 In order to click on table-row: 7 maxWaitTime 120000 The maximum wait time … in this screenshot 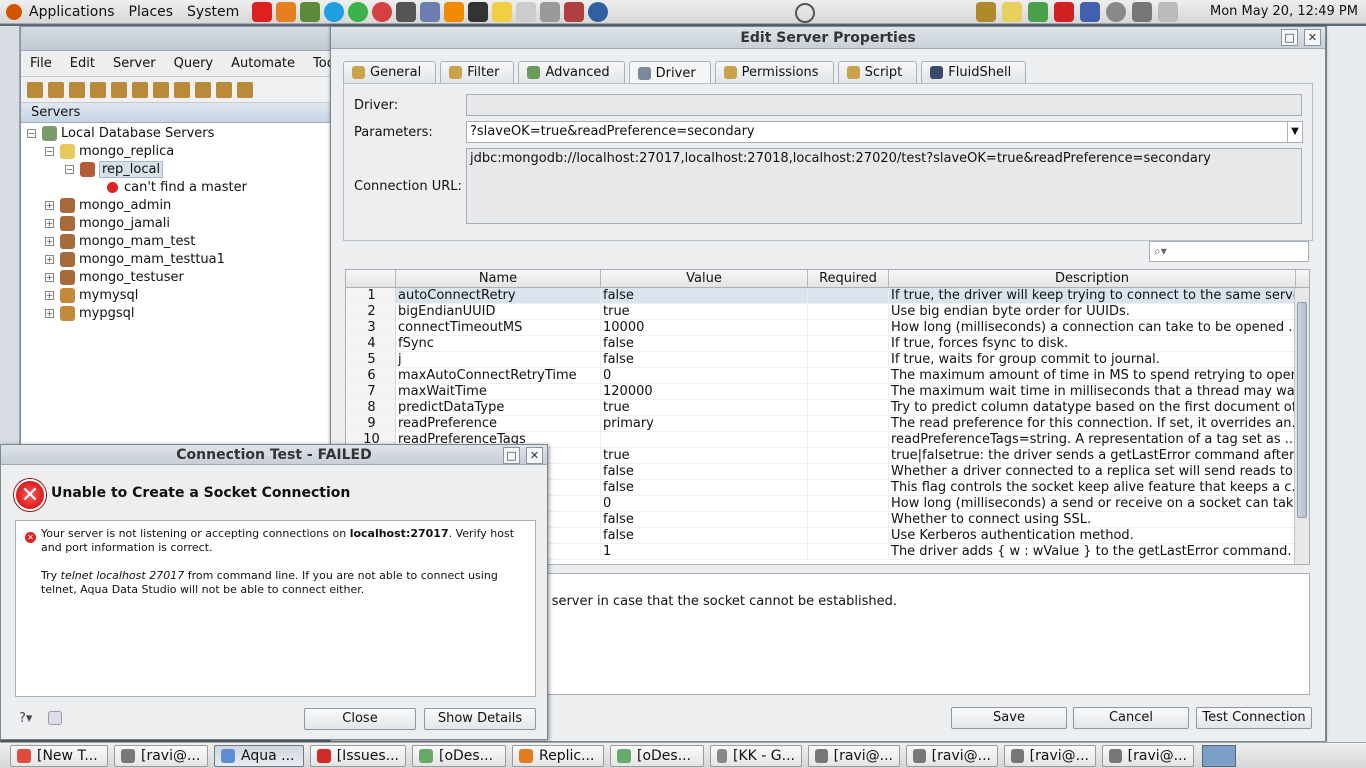, I will do `click(827, 392)`.